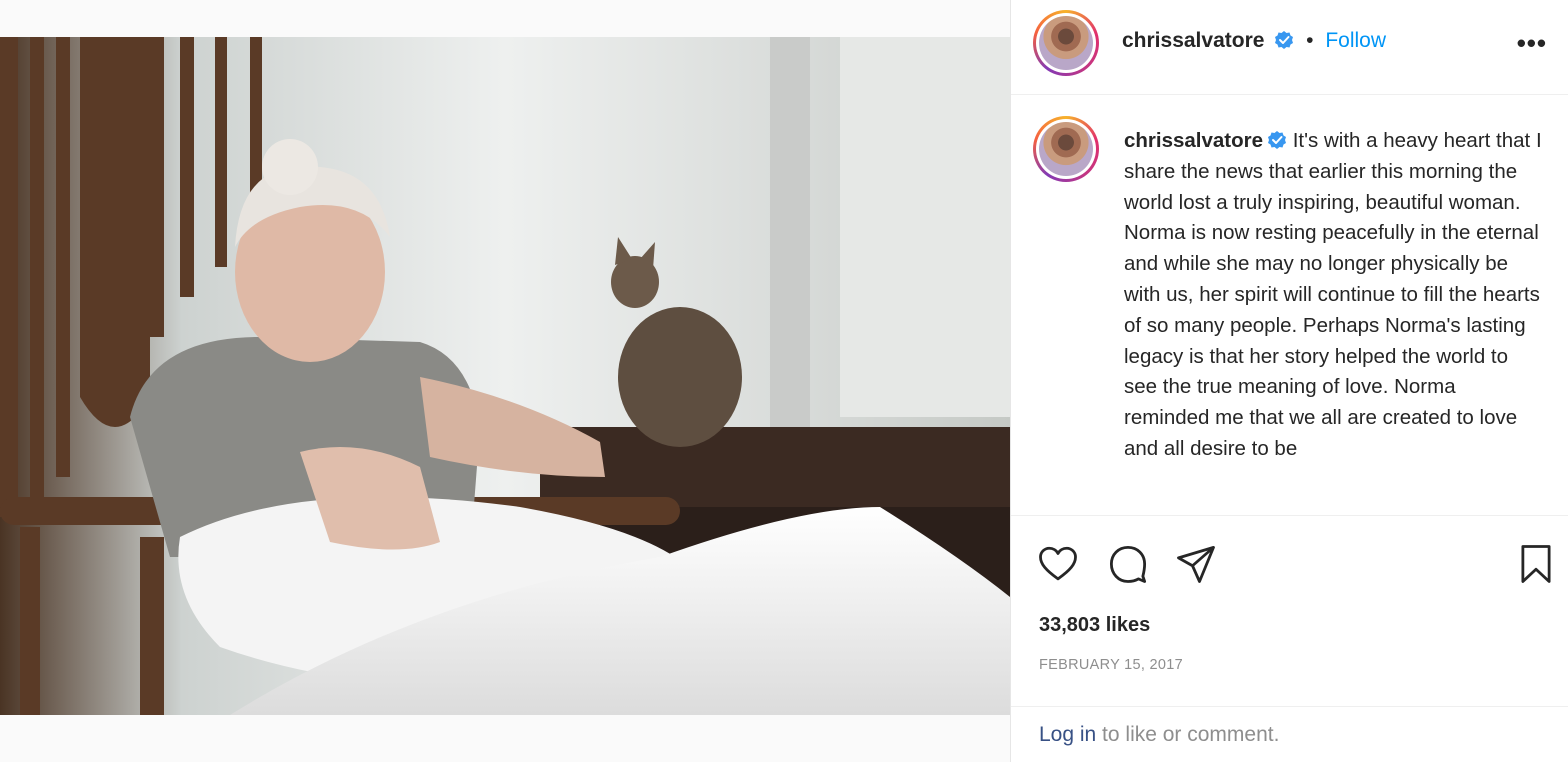 This screenshot has height=762, width=1568. What do you see at coordinates (1066, 149) in the screenshot?
I see `caption-avatar` at bounding box center [1066, 149].